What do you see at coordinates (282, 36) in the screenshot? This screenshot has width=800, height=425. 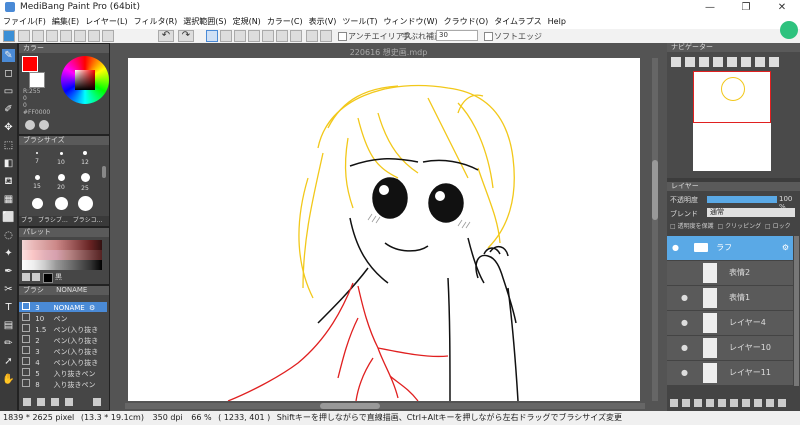 I see `snap-circle-icon` at bounding box center [282, 36].